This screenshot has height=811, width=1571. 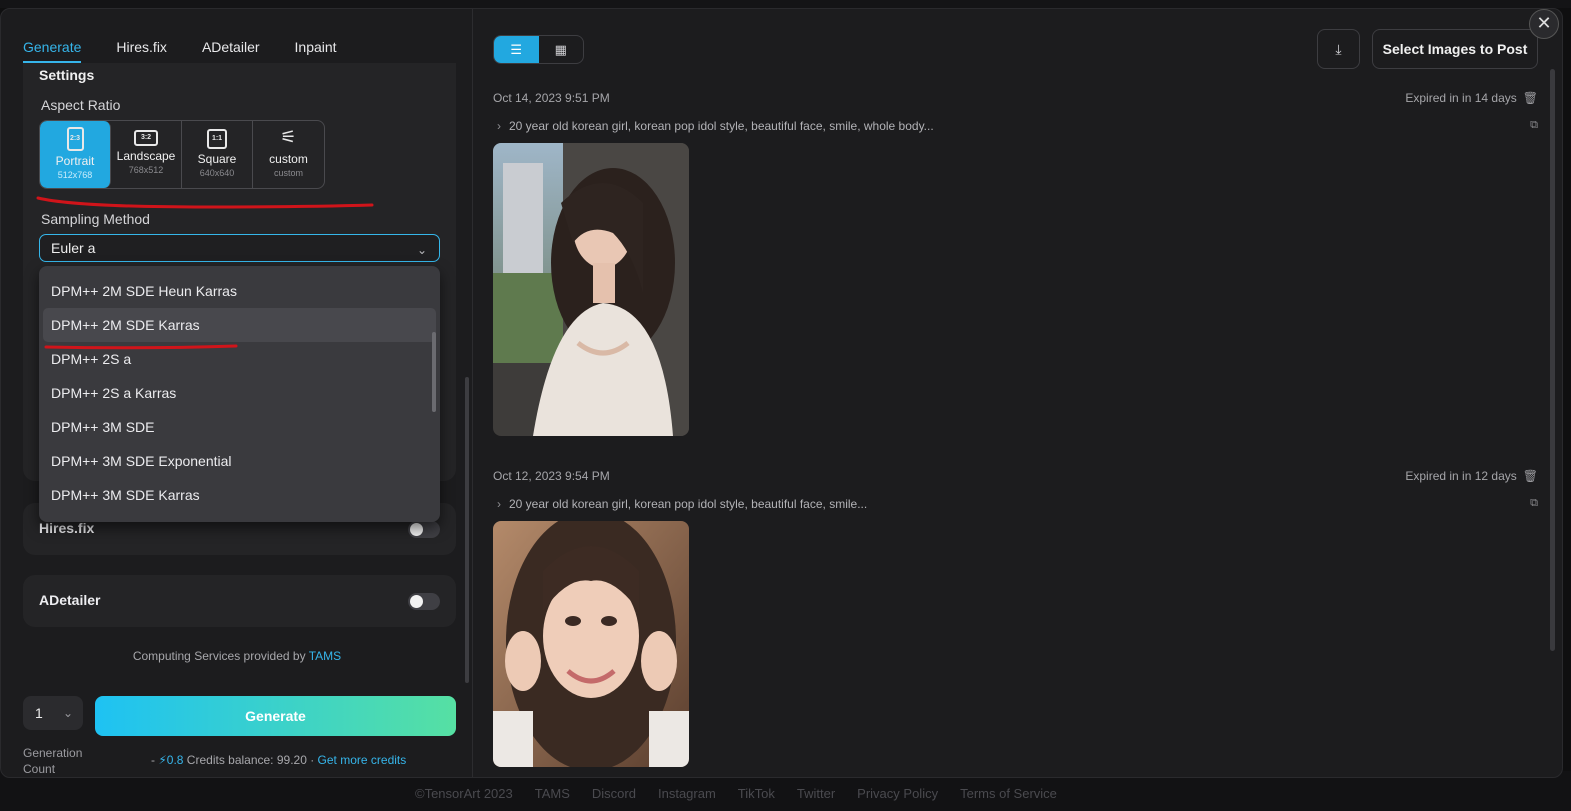 What do you see at coordinates (239, 601) in the screenshot?
I see `adetailer-card: ADetailer` at bounding box center [239, 601].